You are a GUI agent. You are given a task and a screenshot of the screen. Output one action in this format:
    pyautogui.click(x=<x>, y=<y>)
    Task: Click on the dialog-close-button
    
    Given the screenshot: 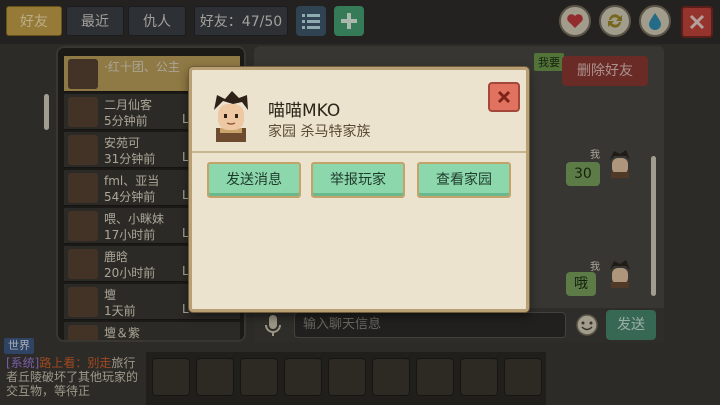 What is the action you would take?
    pyautogui.click(x=504, y=97)
    